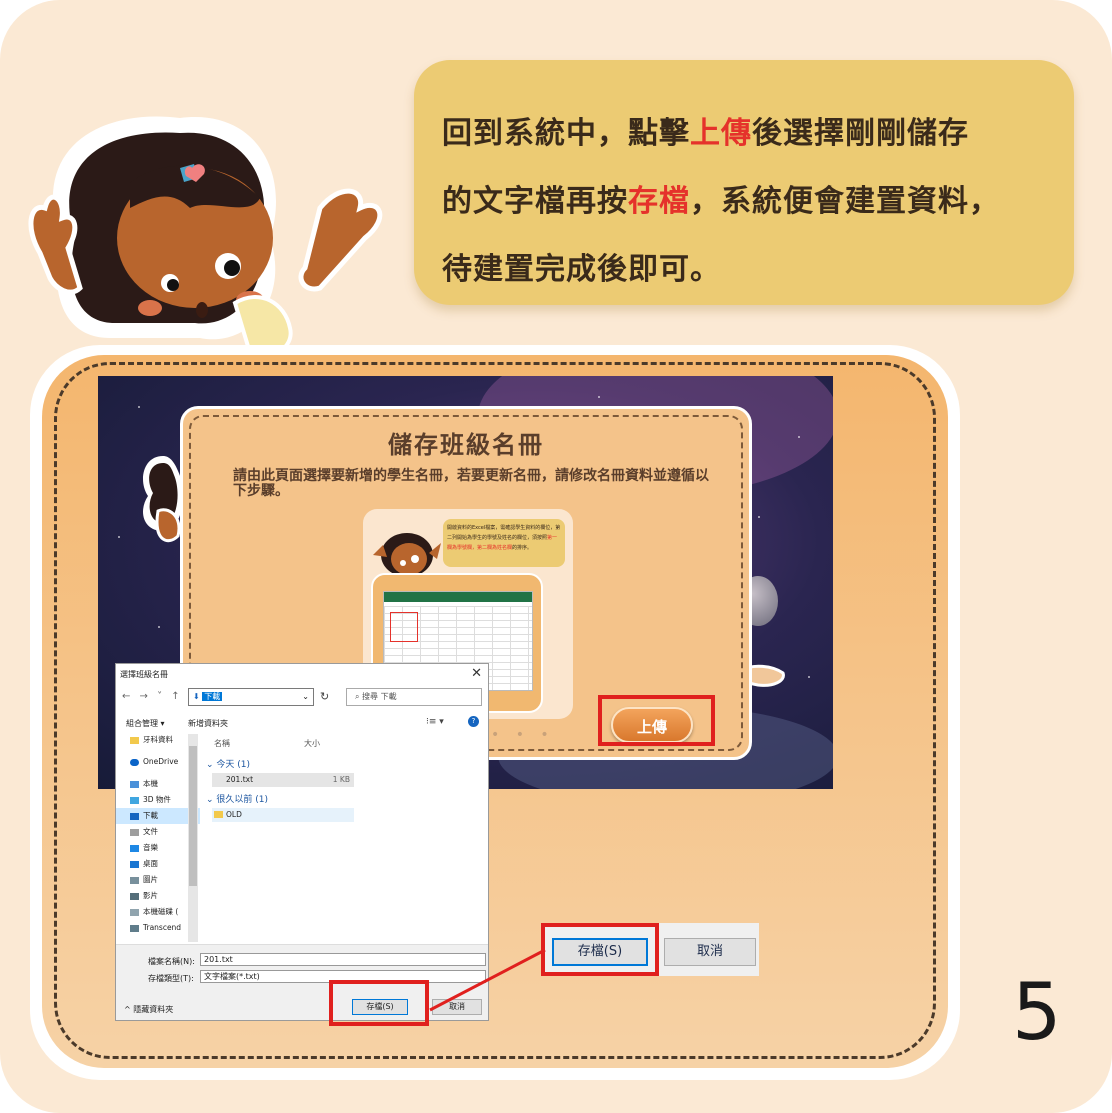 This screenshot has width=1112, height=1113. What do you see at coordinates (435, 722) in the screenshot?
I see `view-options-icon: ⁝≡ ▾` at bounding box center [435, 722].